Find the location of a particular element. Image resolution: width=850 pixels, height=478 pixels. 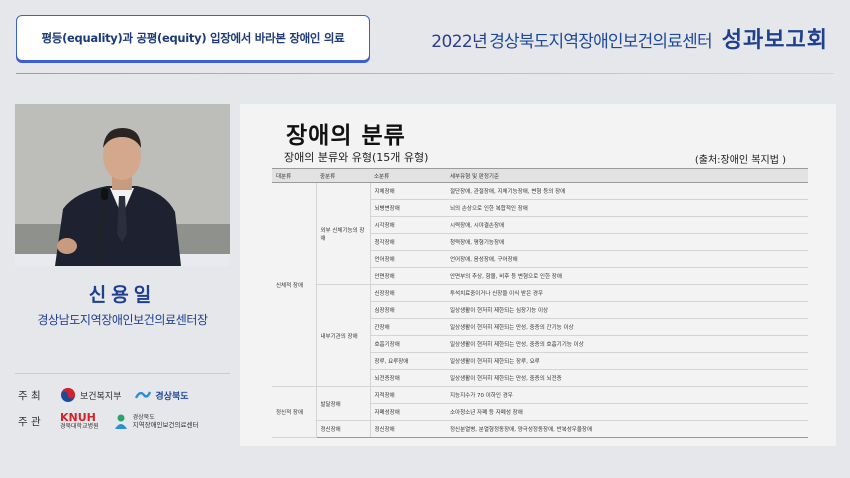

speaker-name: 신용일 is located at coordinates (122, 295).